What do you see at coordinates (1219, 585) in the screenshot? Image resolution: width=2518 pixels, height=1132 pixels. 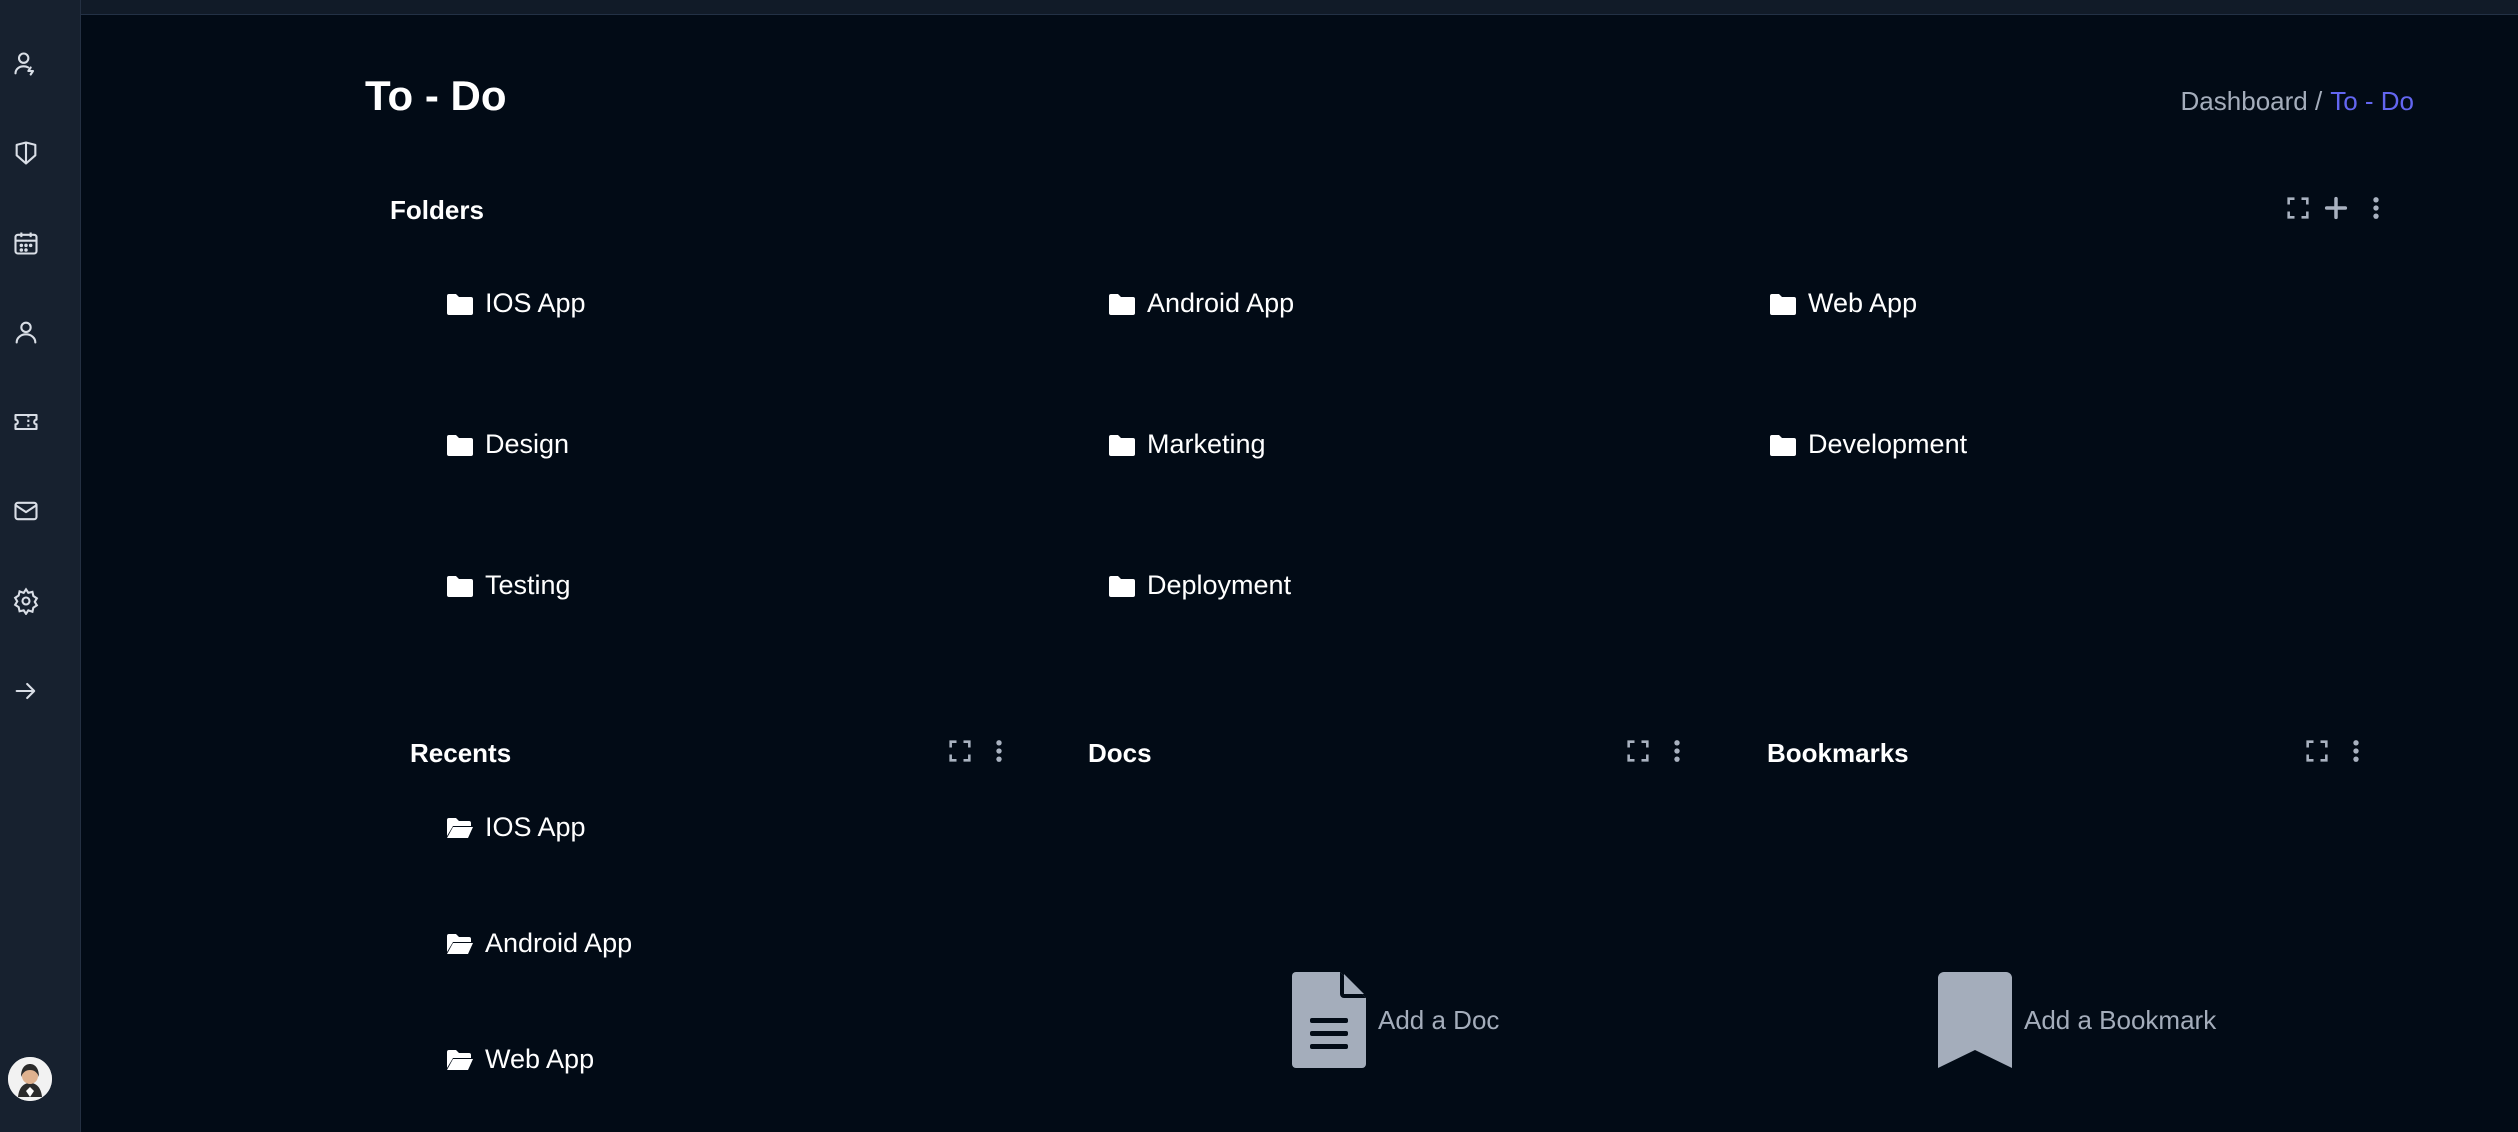 I see `folder-label: Deployment` at bounding box center [1219, 585].